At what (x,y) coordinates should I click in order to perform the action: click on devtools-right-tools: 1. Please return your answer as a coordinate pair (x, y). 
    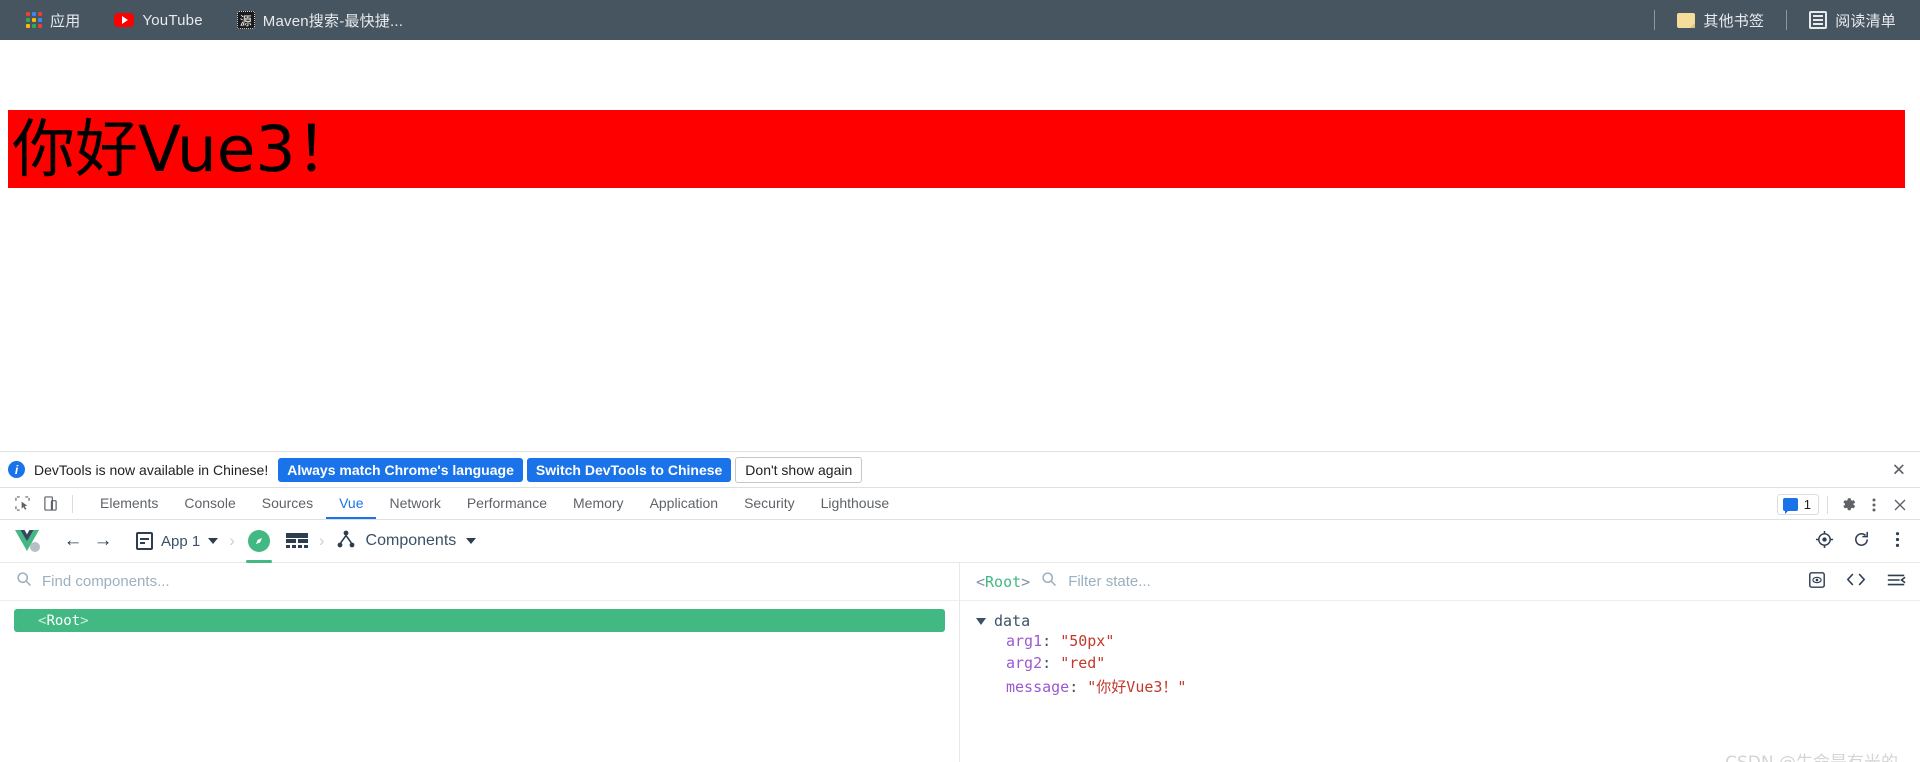
    Looking at the image, I should click on (1844, 504).